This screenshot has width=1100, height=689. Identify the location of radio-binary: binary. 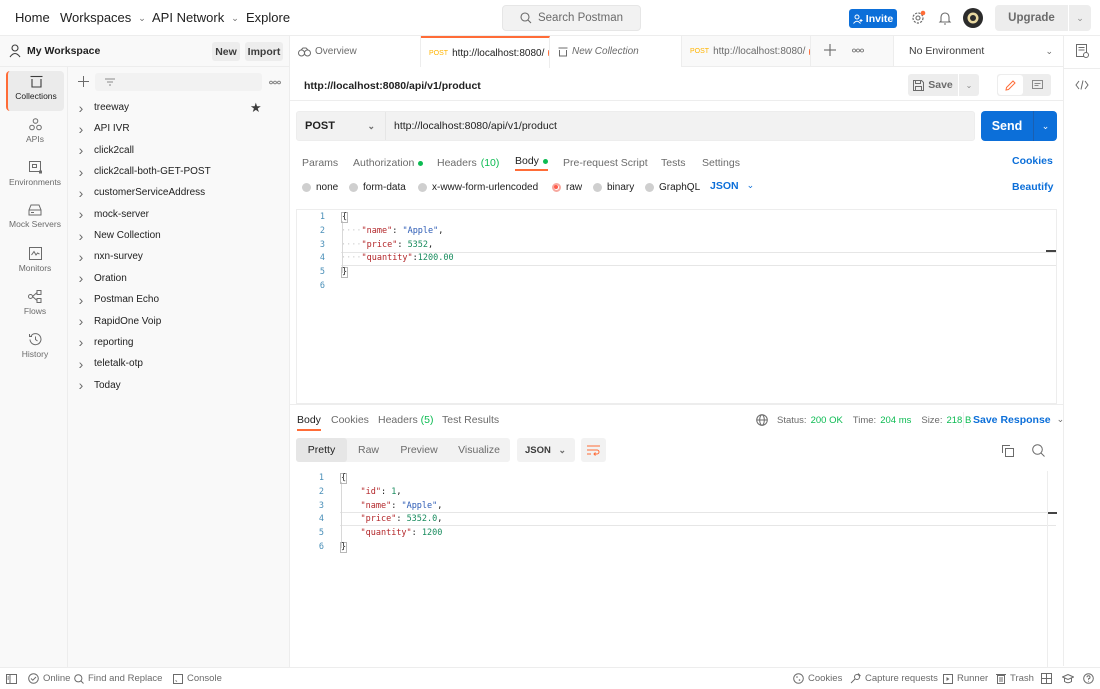
(613, 187).